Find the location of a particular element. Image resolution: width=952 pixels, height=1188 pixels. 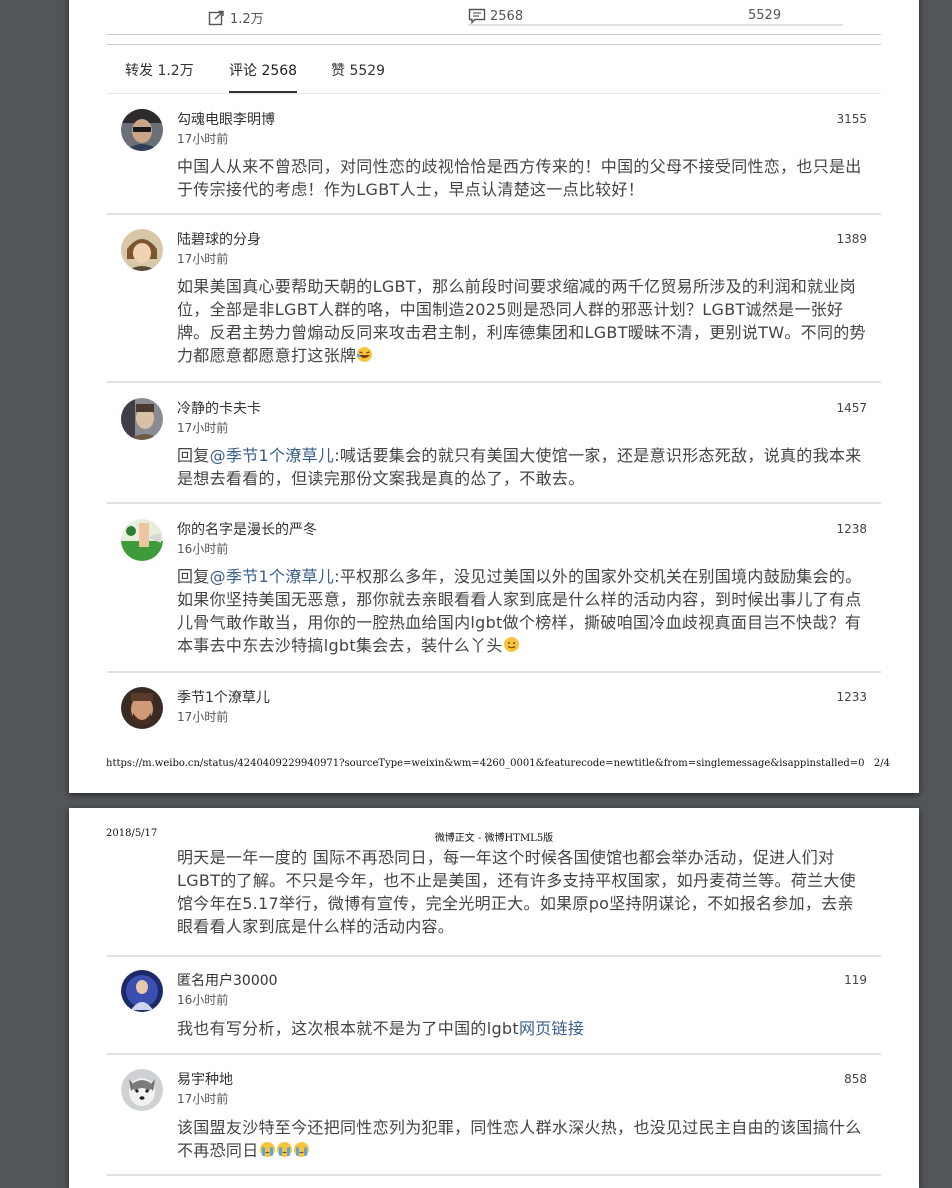

comment-username: 匿名用户30000 is located at coordinates (227, 980).